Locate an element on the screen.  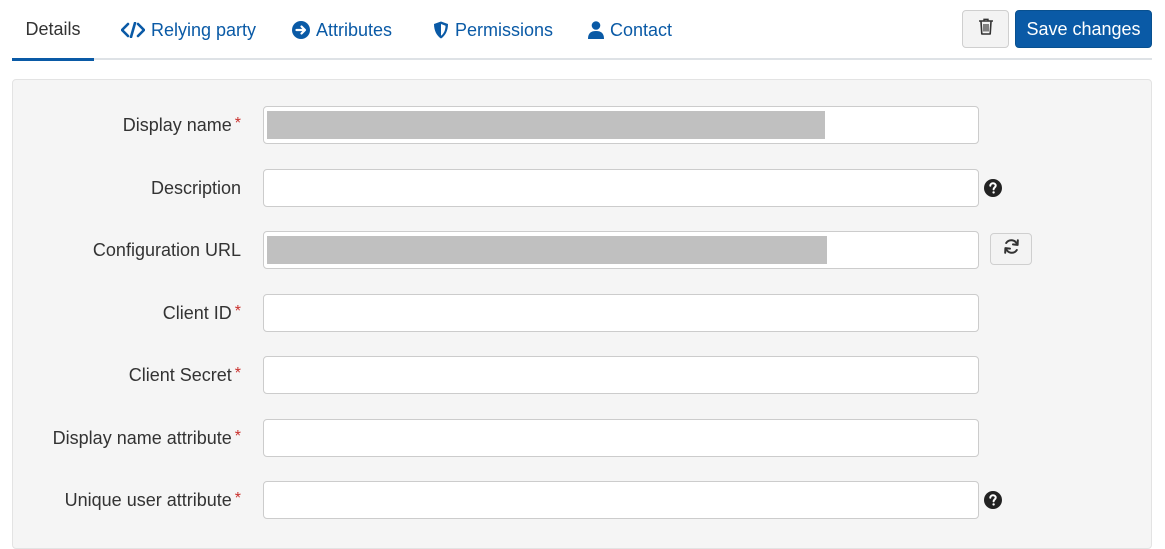
trash-icon is located at coordinates (985, 29).